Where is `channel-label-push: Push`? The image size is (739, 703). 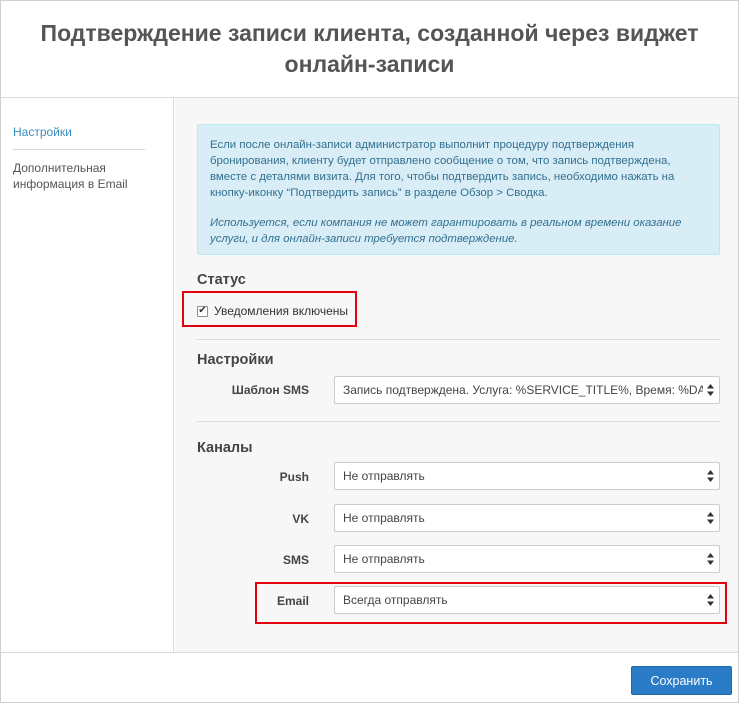 channel-label-push: Push is located at coordinates (294, 477).